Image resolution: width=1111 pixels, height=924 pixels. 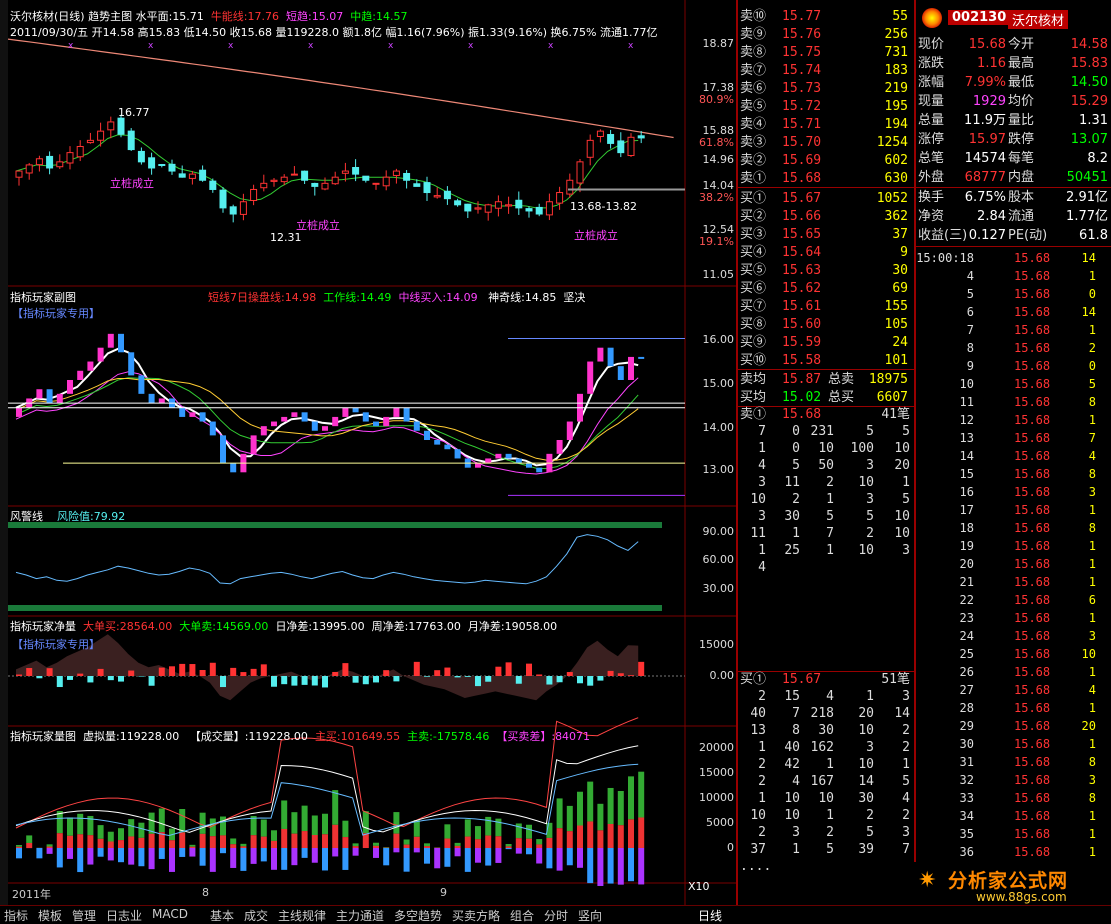 What do you see at coordinates (826, 307) in the screenshot?
I see `buy-level-row: 买⑦15.61155` at bounding box center [826, 307].